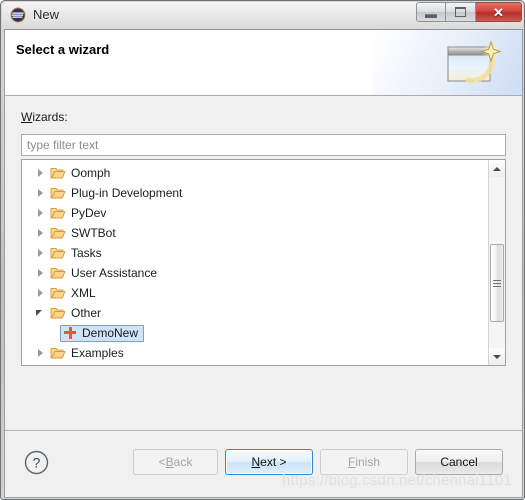 The width and height of the screenshot is (525, 500). I want to click on help-question-icon: ?, so click(36, 462).